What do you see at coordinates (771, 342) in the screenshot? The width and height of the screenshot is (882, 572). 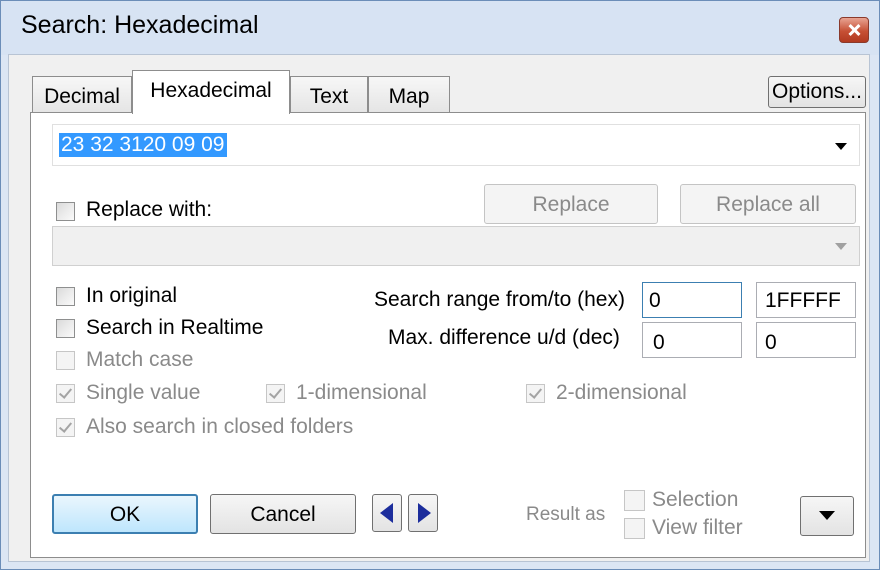 I see `difference-down-value: 0` at bounding box center [771, 342].